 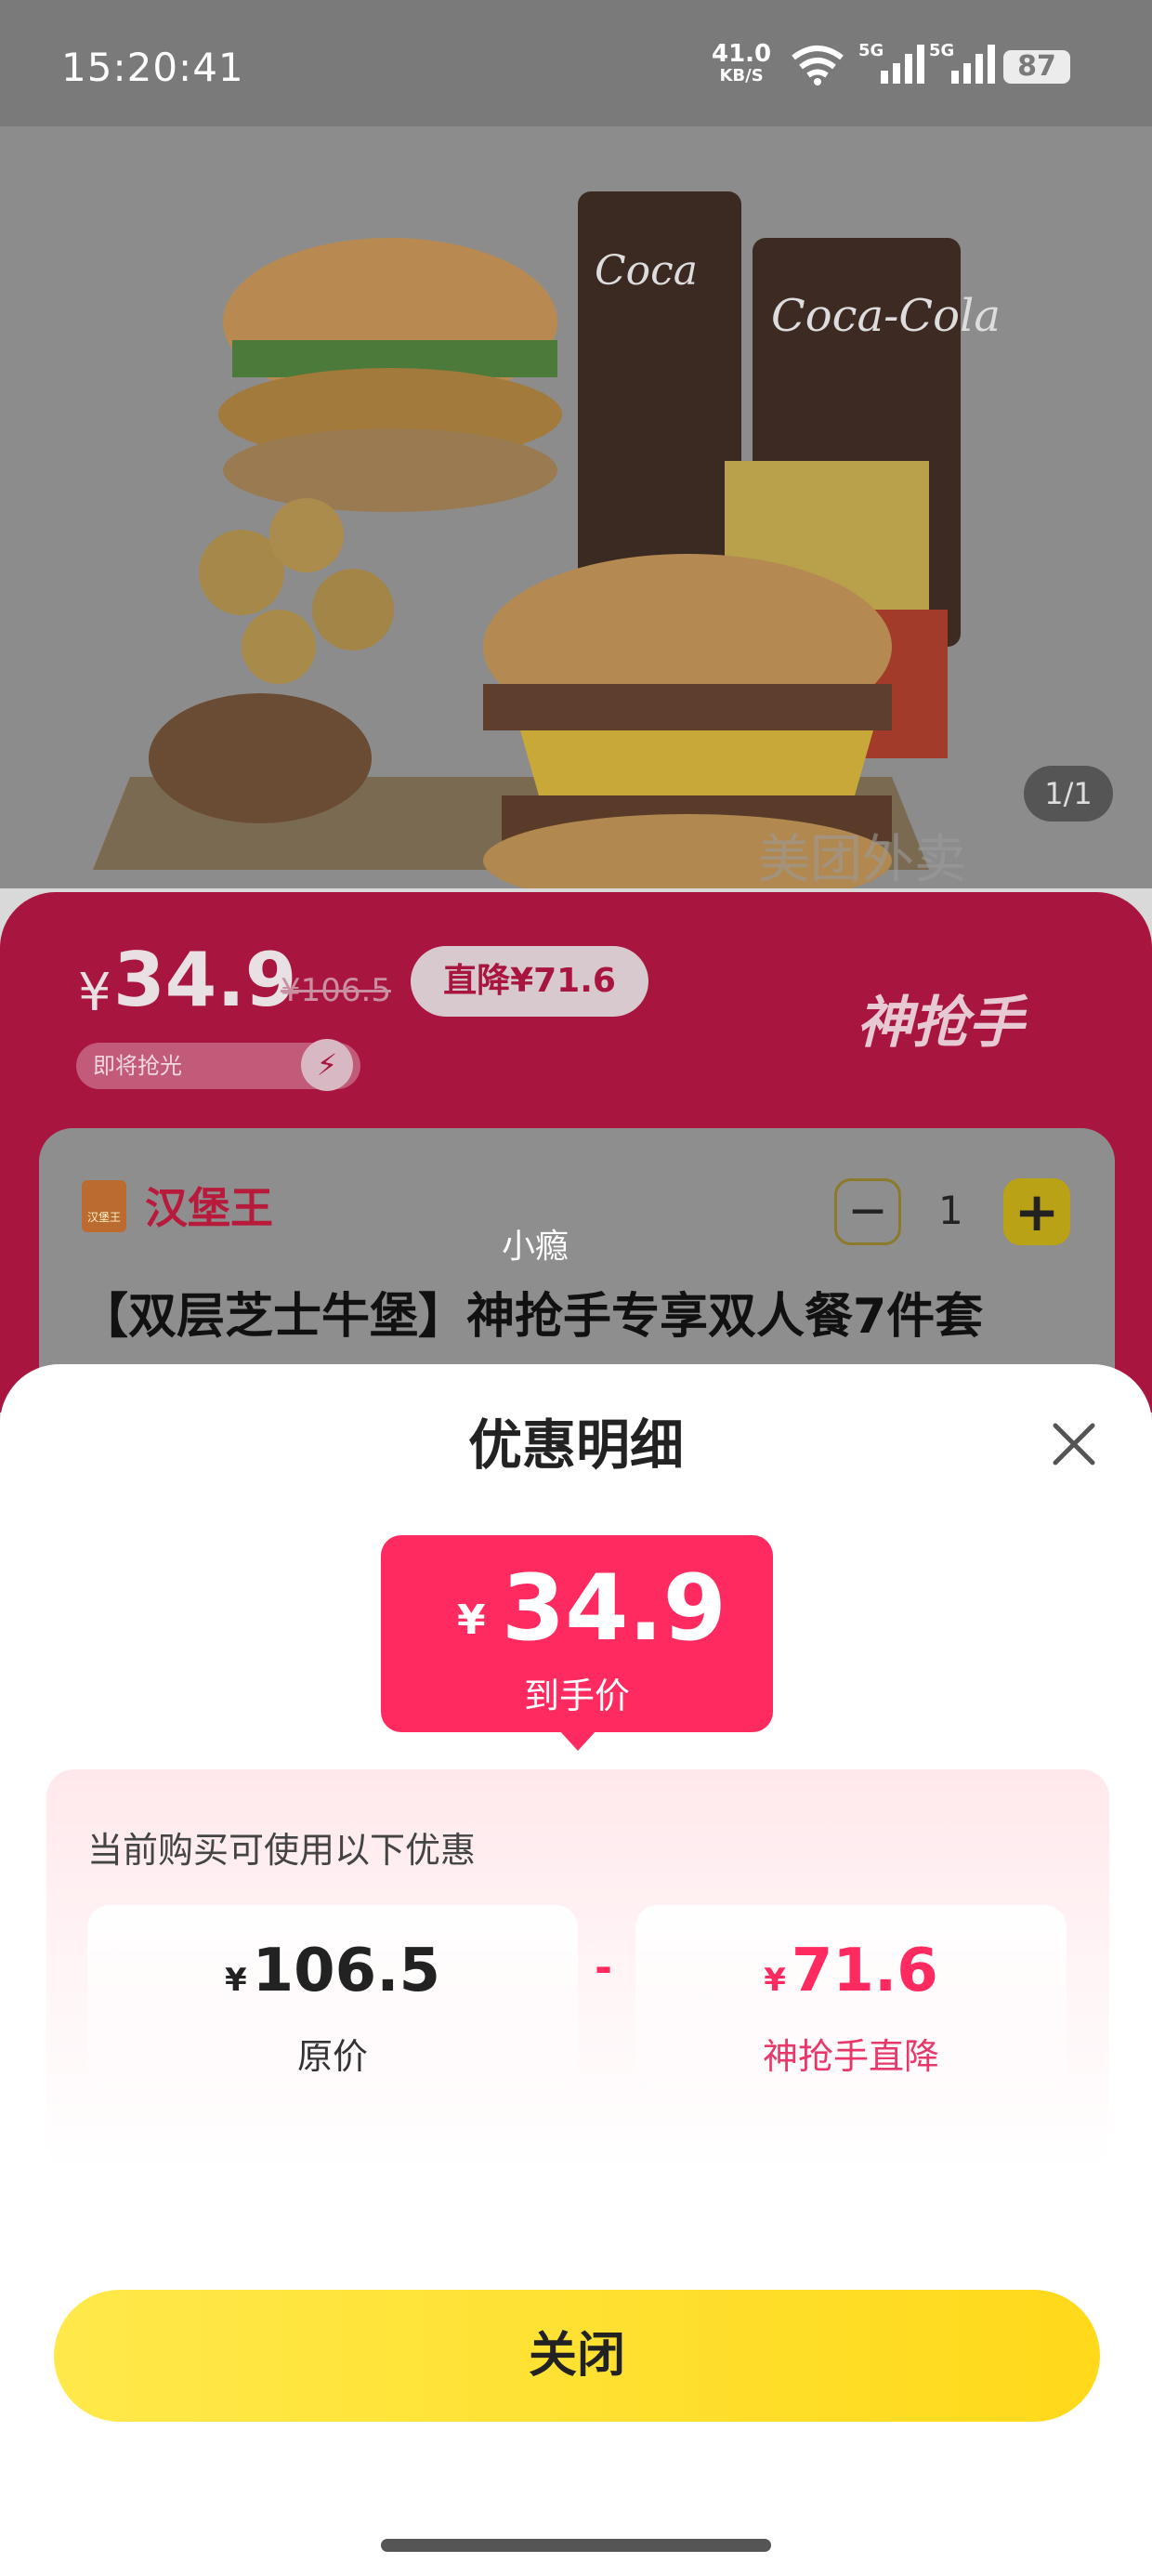 I want to click on discount-cell: ¥71.6 神抢手直降, so click(x=851, y=1998).